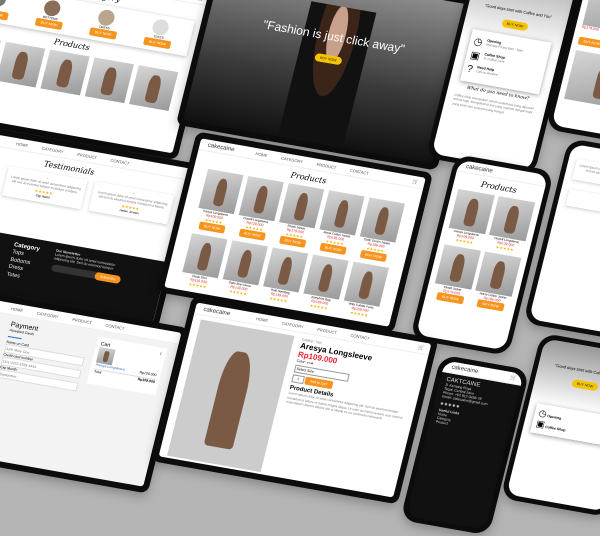  I want to click on nav-home: HOME, so click(261, 154).